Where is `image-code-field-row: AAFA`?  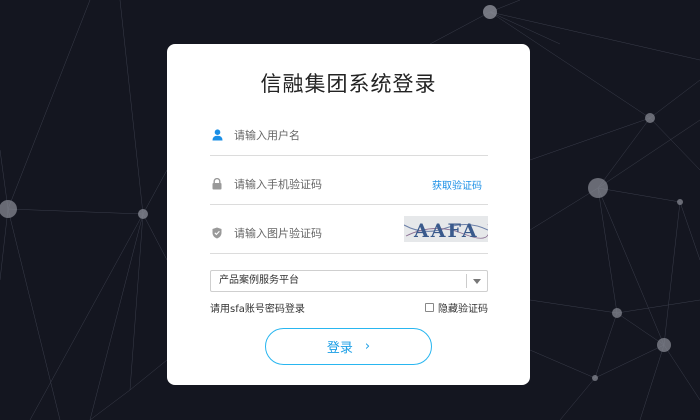 image-code-field-row: AAFA is located at coordinates (349, 235).